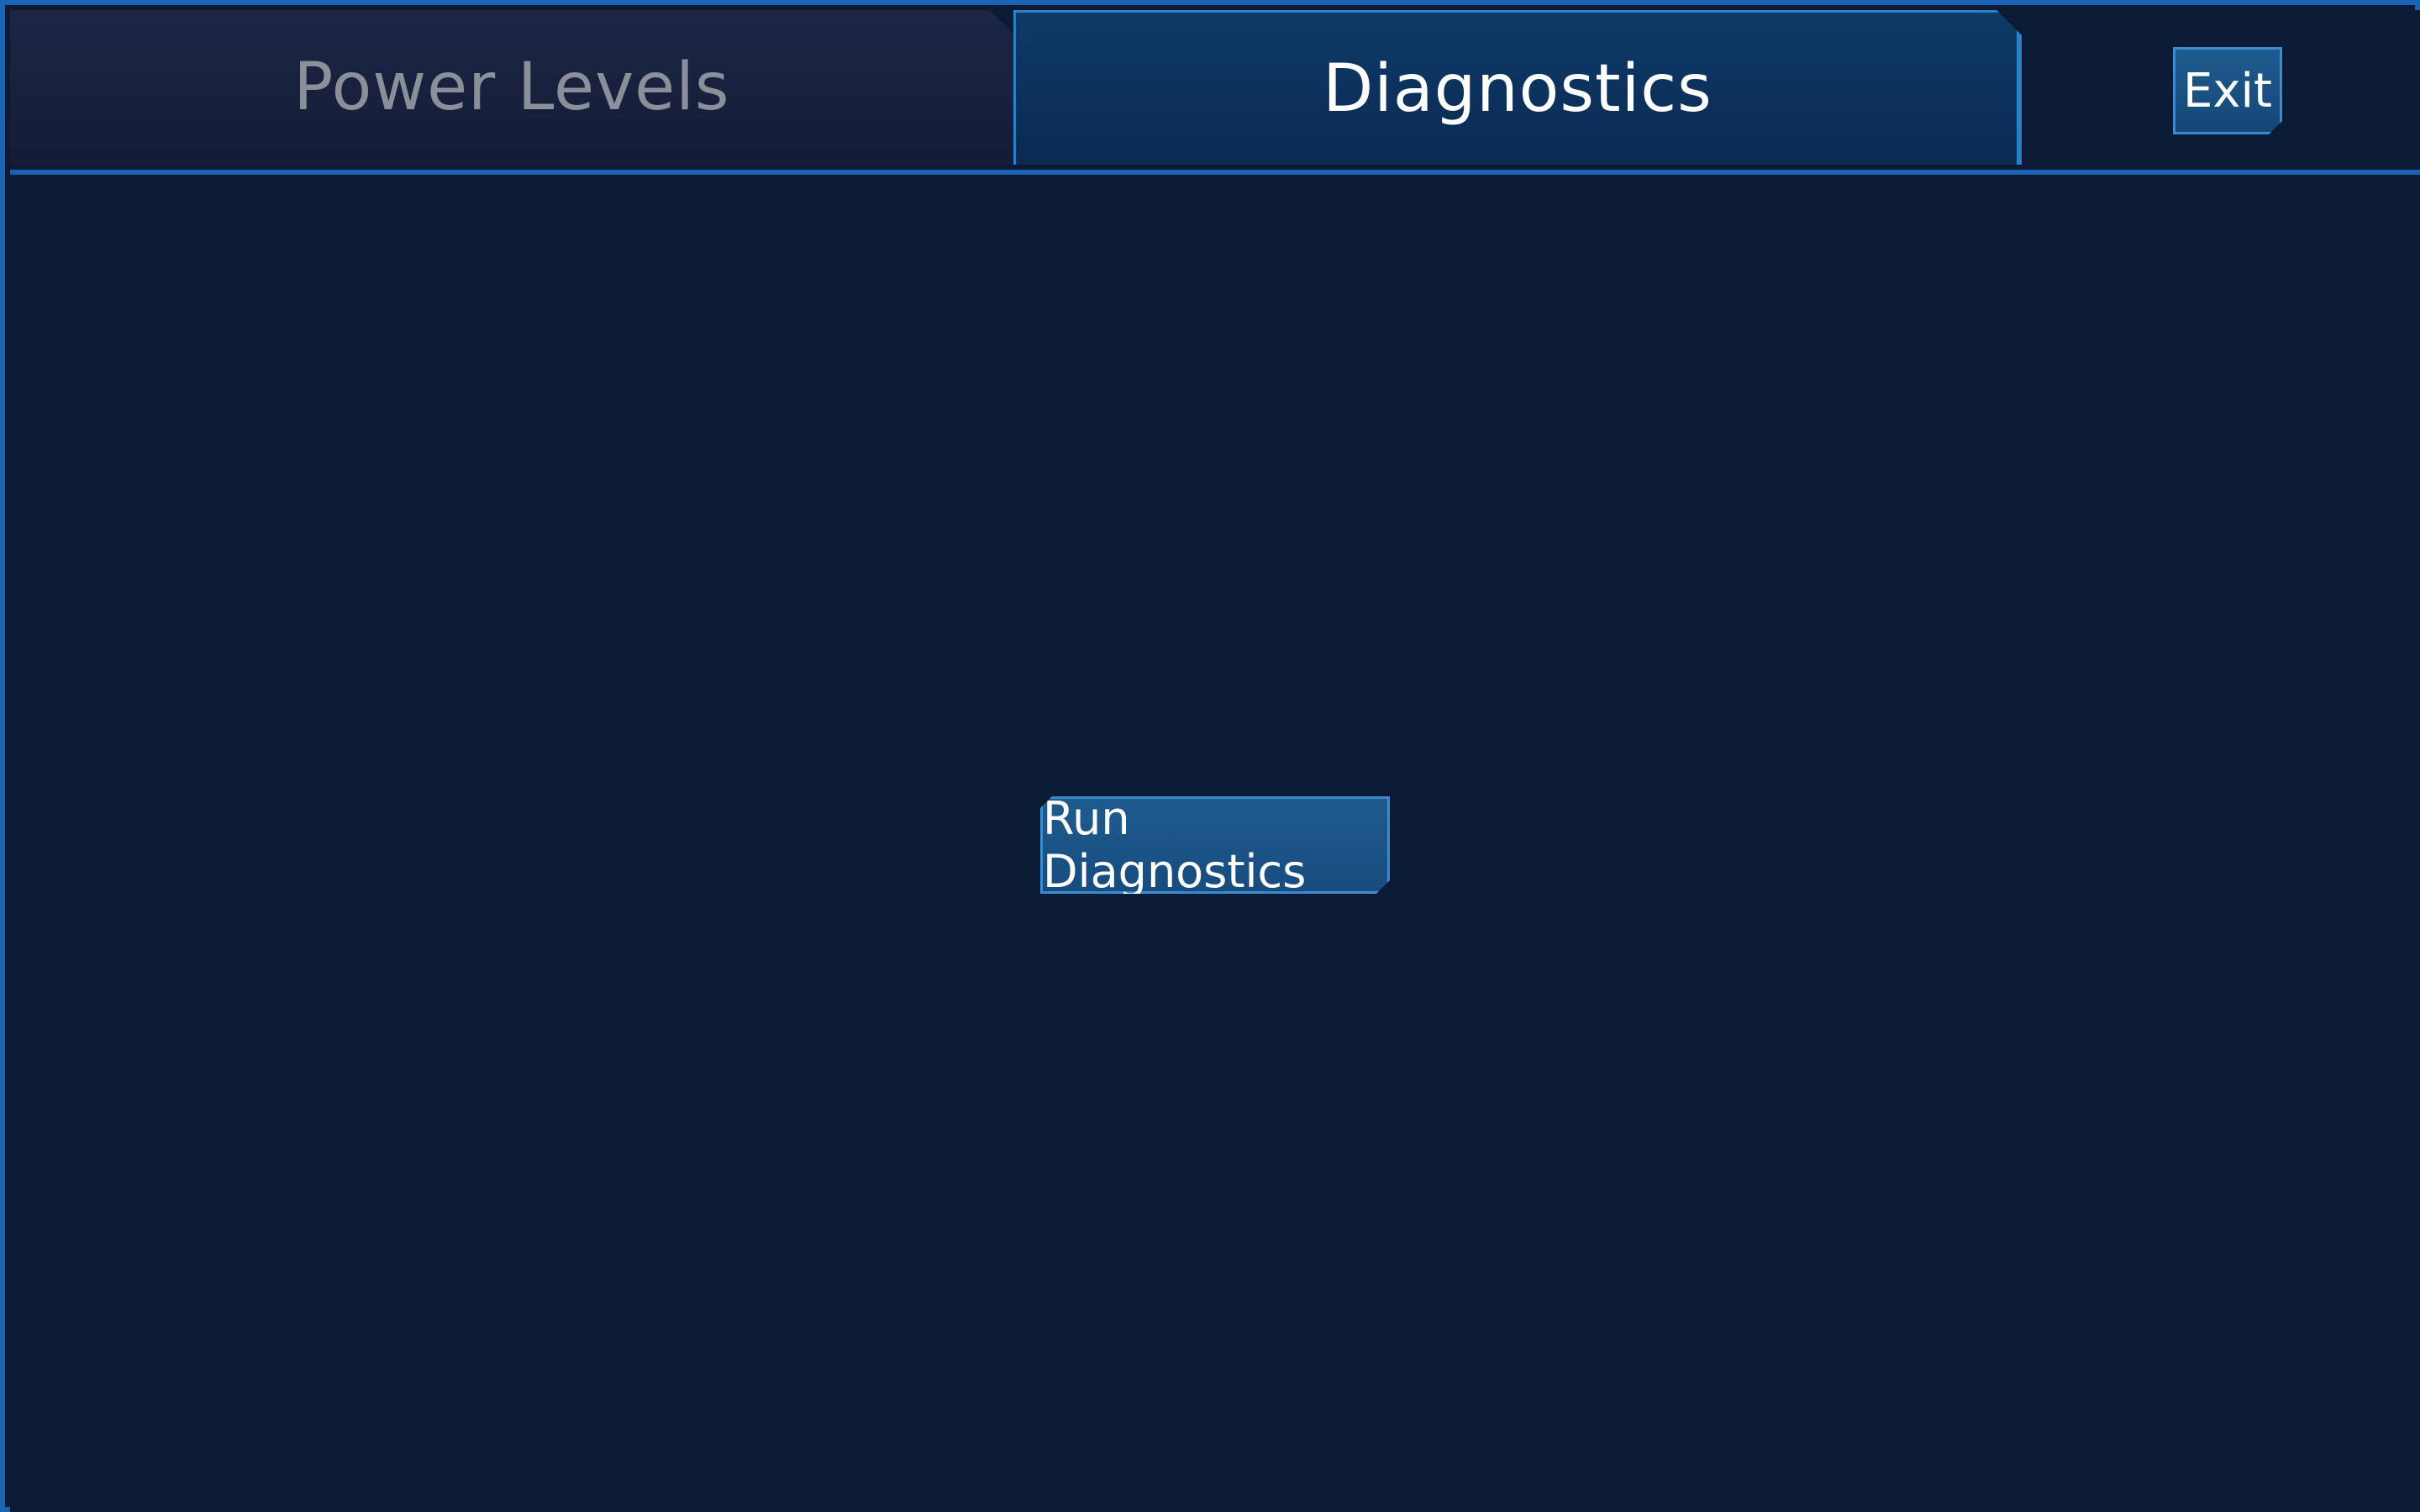 This screenshot has height=1512, width=2420. Describe the element at coordinates (1517, 87) in the screenshot. I see `tab-diagnostics: Diagnostics` at that location.